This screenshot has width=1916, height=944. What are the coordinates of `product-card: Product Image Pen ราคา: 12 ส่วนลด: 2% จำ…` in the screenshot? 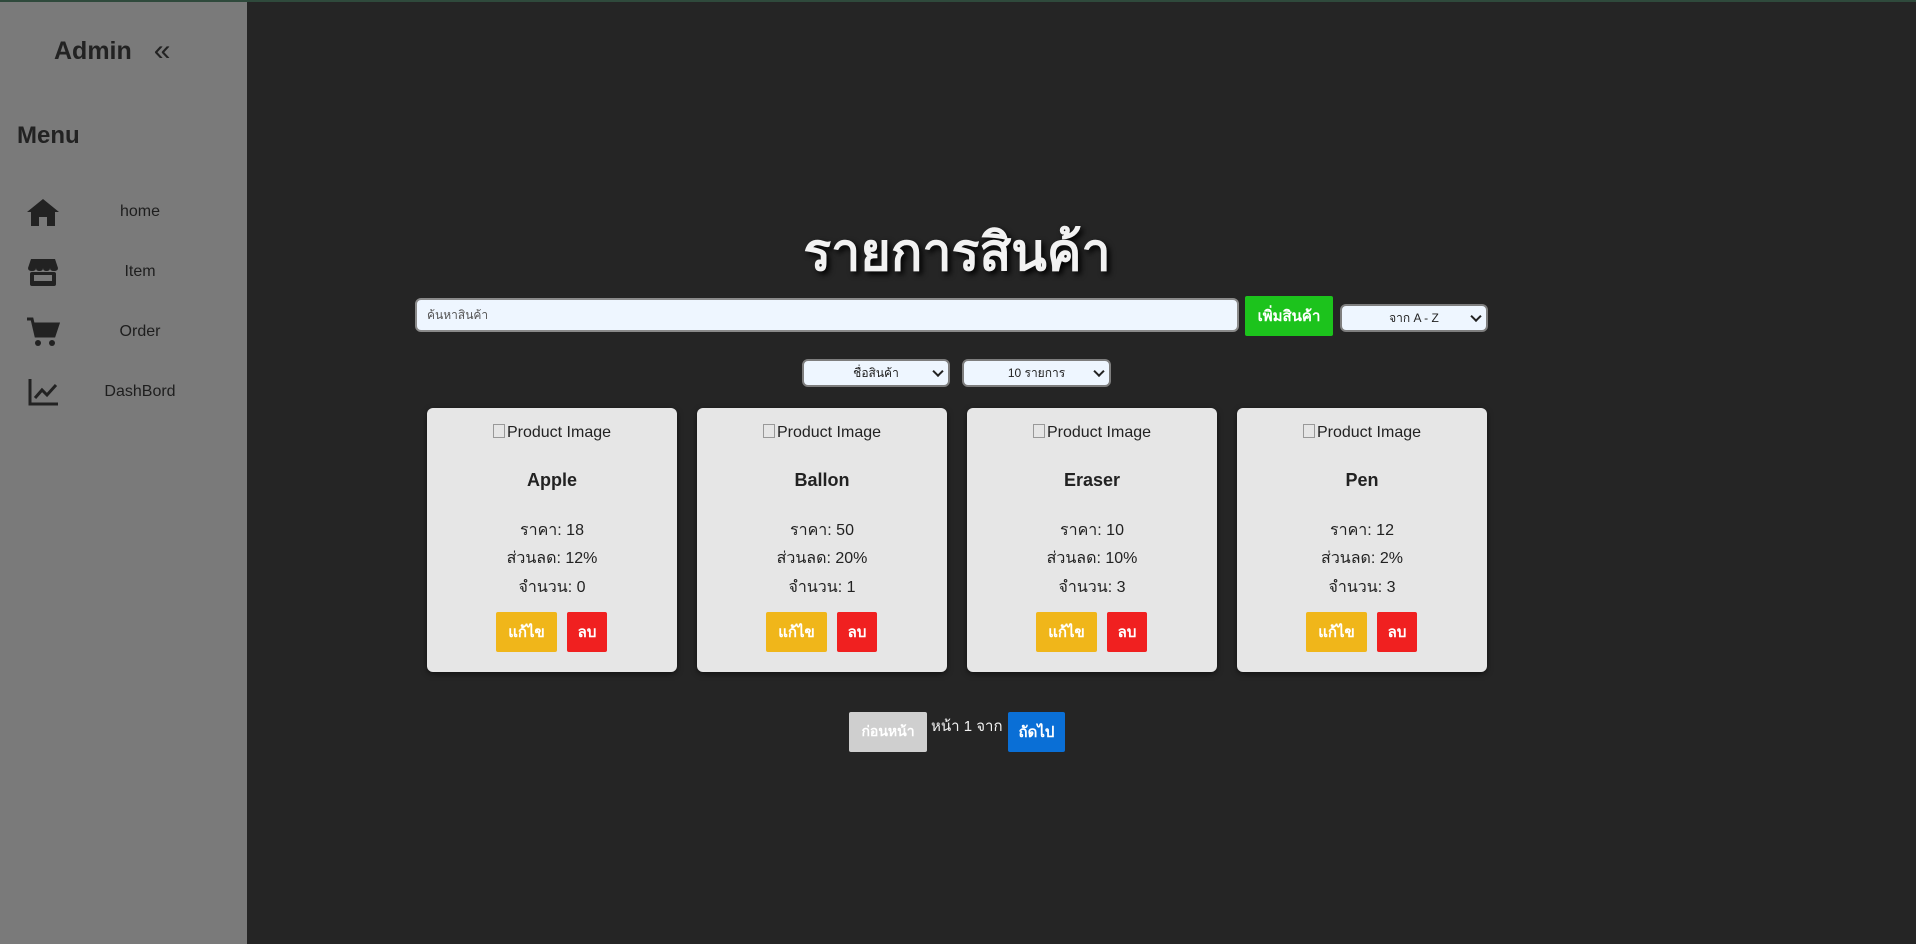 It's located at (1362, 540).